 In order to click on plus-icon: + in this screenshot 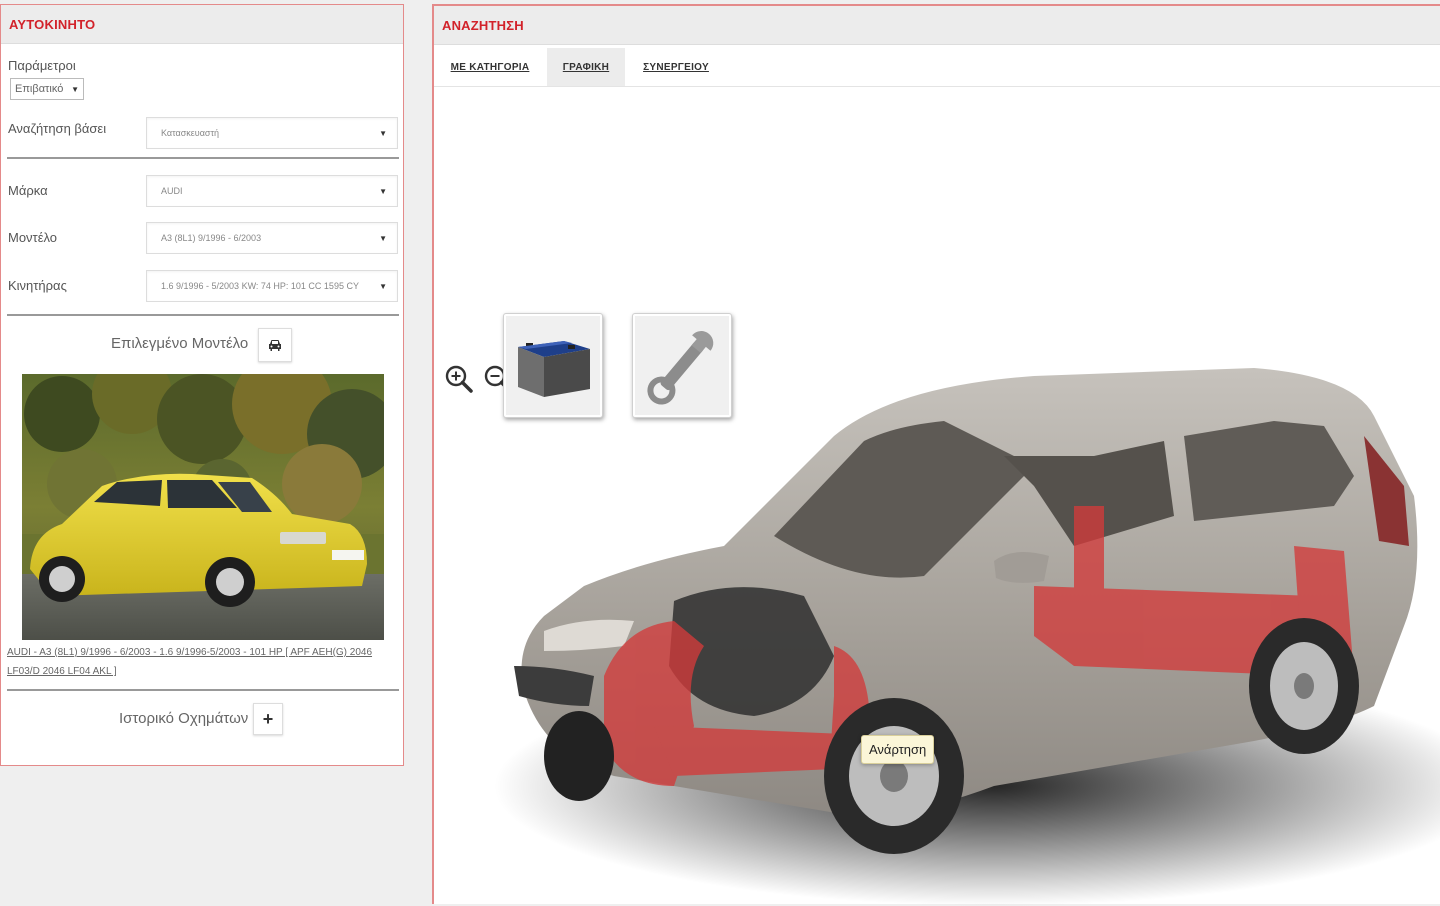, I will do `click(268, 719)`.